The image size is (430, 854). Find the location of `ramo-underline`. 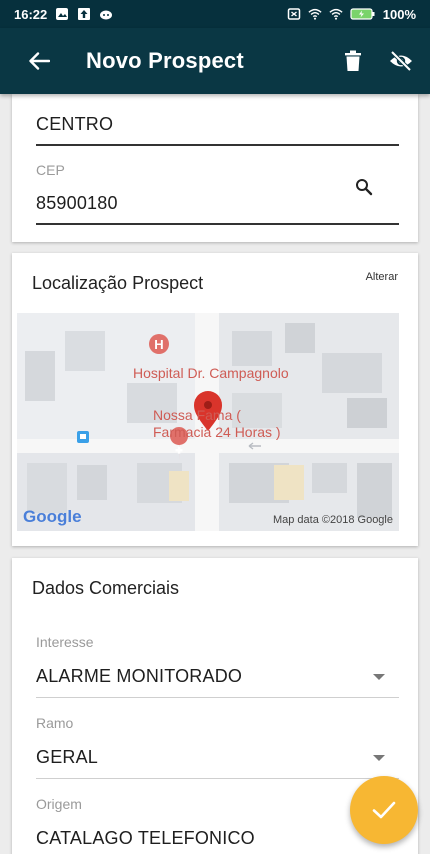

ramo-underline is located at coordinates (217, 778).